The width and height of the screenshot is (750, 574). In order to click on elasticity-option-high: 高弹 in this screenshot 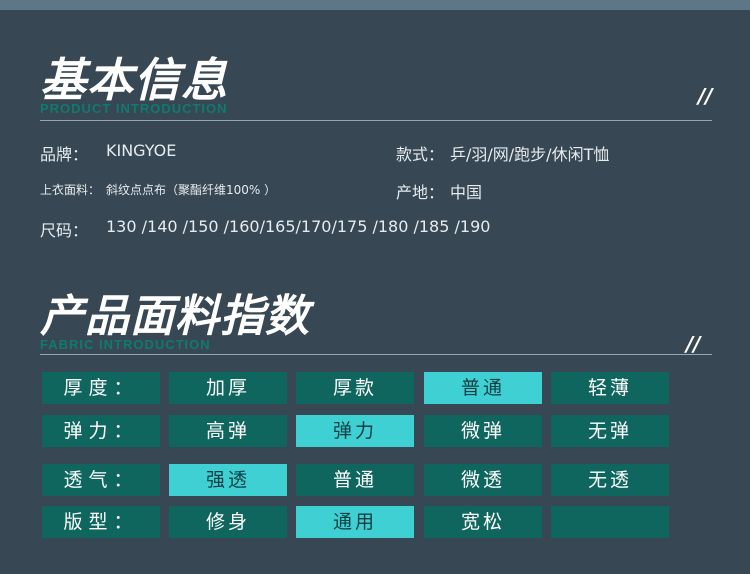, I will do `click(228, 431)`.